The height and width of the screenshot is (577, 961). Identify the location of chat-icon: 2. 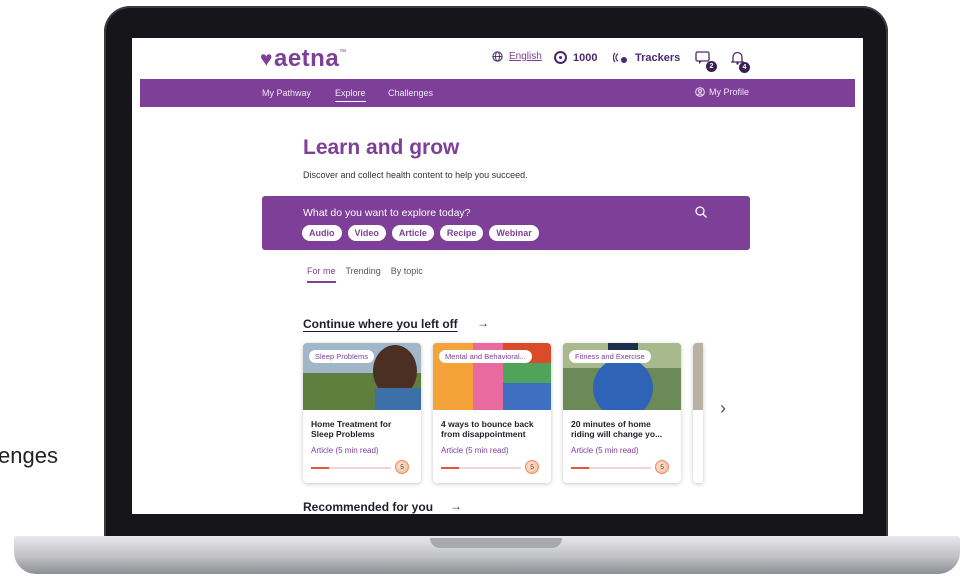
(706, 61).